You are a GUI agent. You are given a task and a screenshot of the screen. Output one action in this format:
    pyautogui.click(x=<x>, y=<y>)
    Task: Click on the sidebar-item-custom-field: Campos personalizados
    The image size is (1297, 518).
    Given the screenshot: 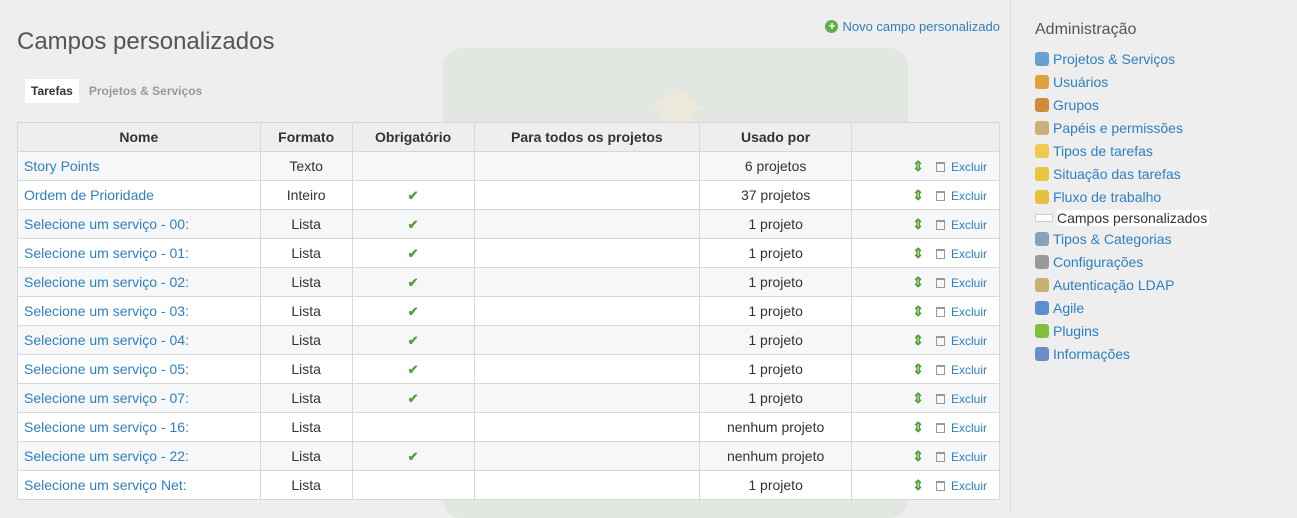 What is the action you would take?
    pyautogui.click(x=1122, y=217)
    